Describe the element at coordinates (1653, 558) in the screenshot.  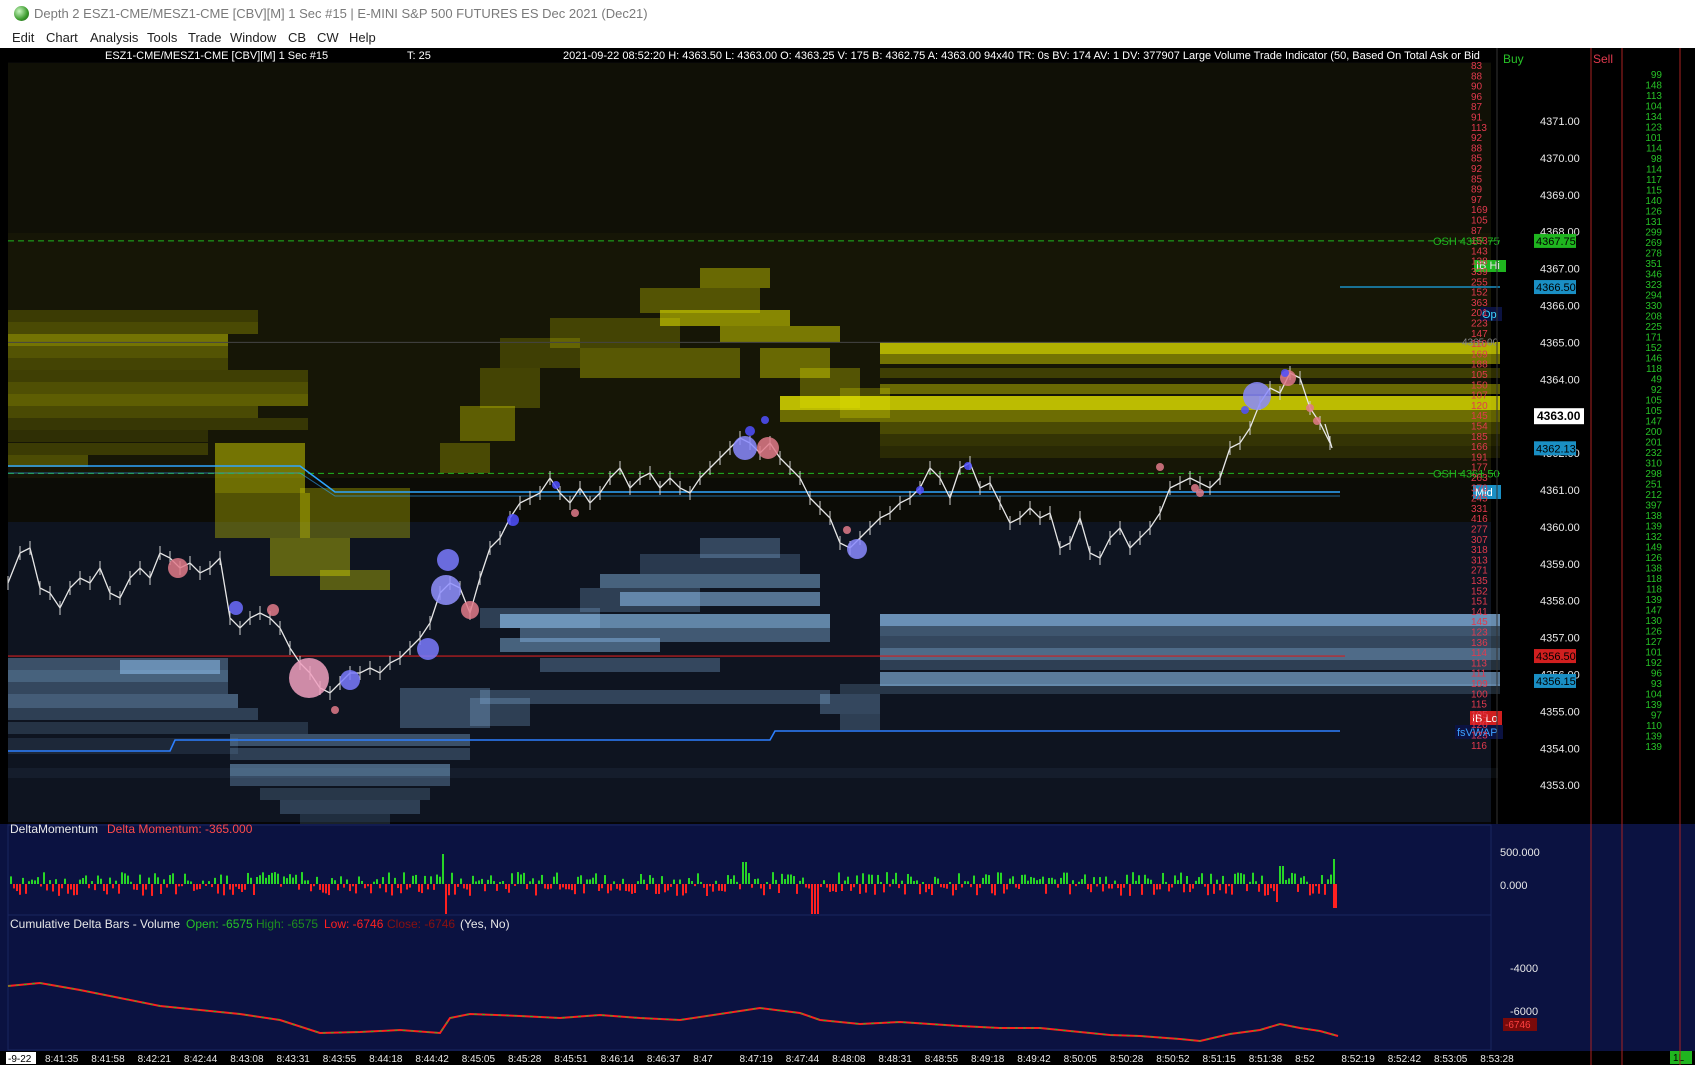
I see `ask-volume-cell: 126` at that location.